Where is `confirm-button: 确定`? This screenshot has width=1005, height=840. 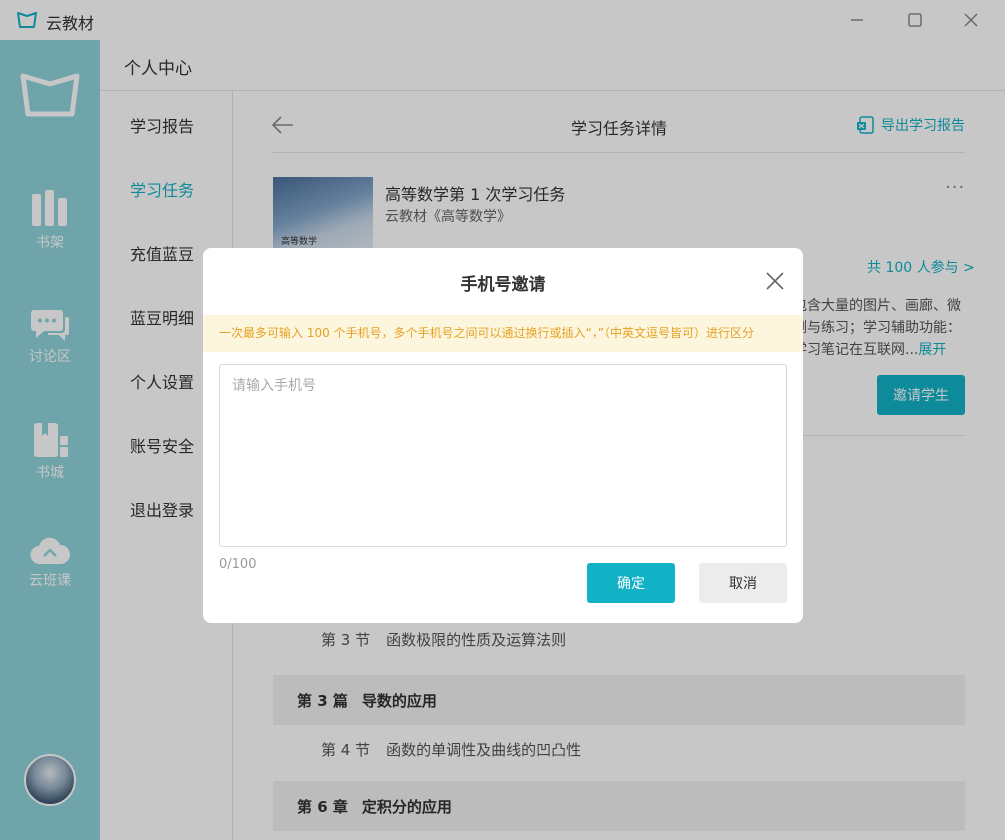 confirm-button: 确定 is located at coordinates (631, 583).